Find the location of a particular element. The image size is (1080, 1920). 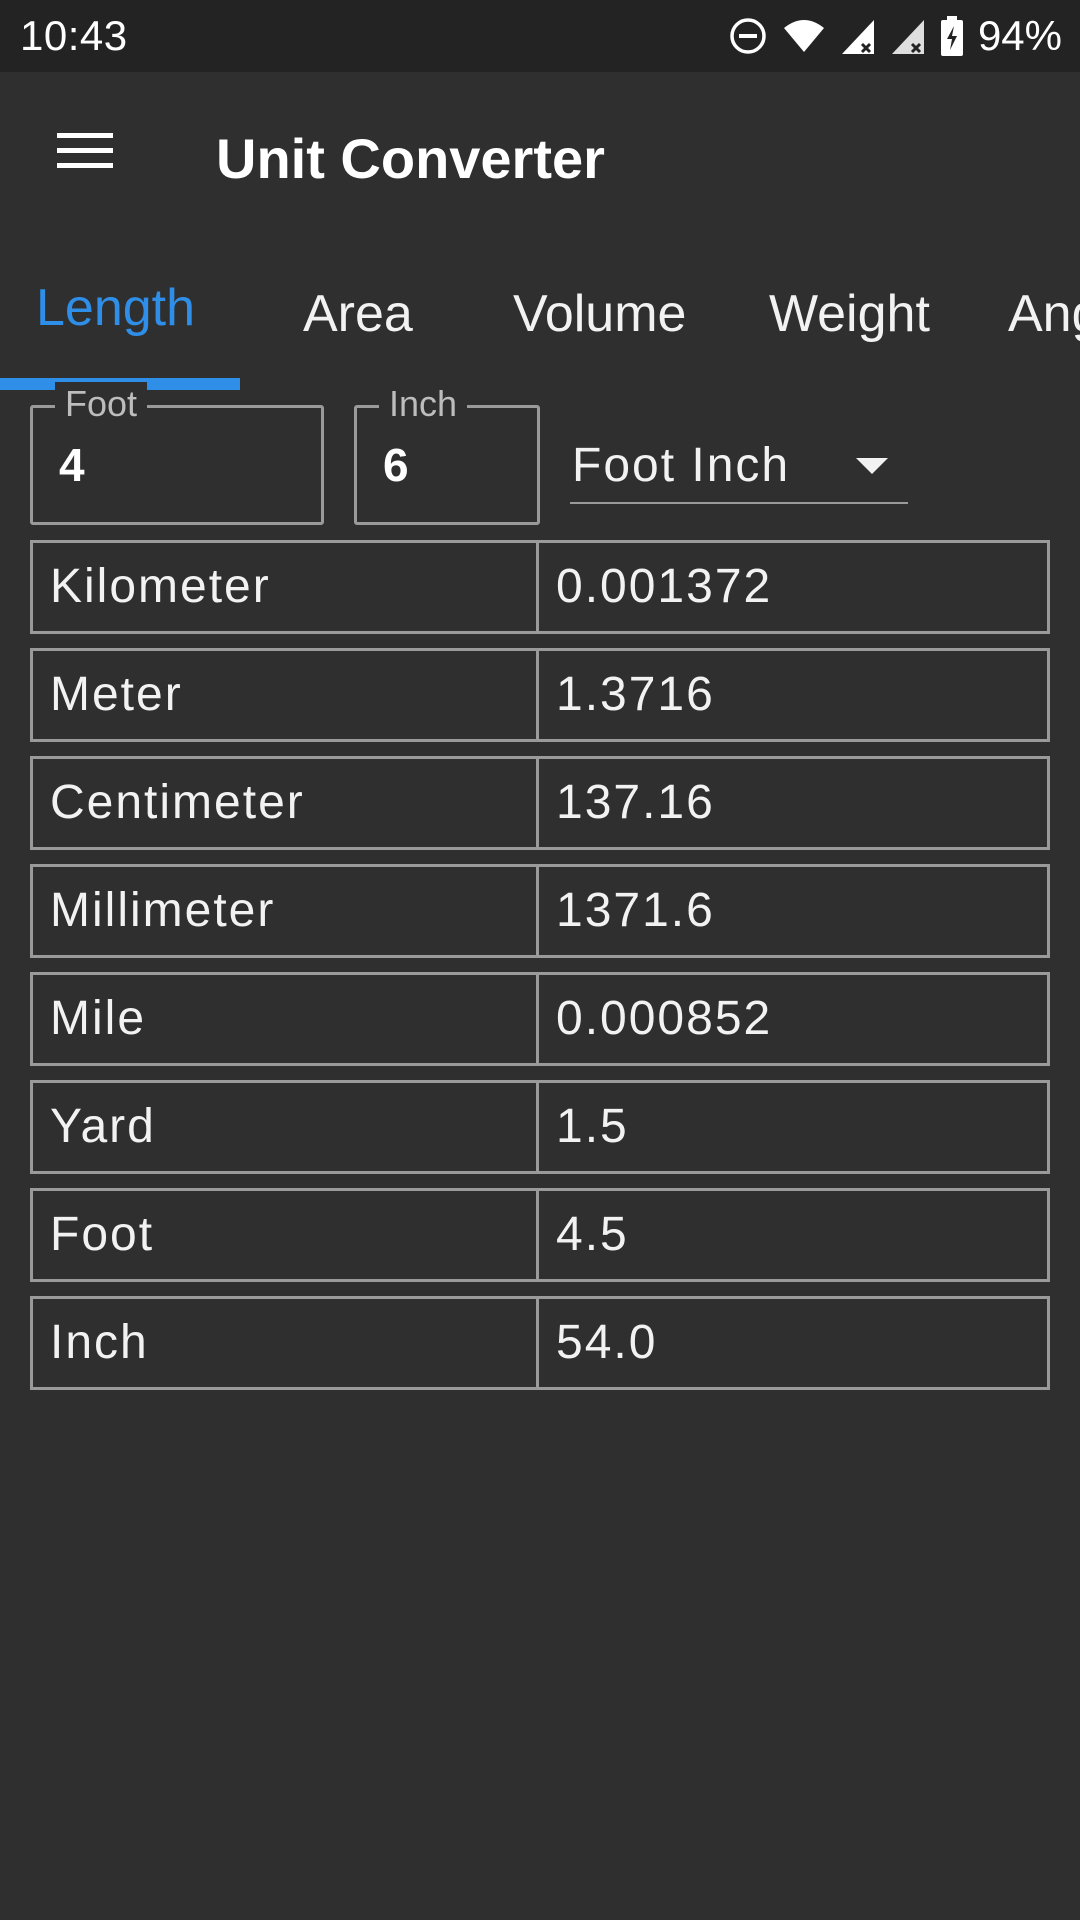

result-unit-label: Meter is located at coordinates (286, 695).